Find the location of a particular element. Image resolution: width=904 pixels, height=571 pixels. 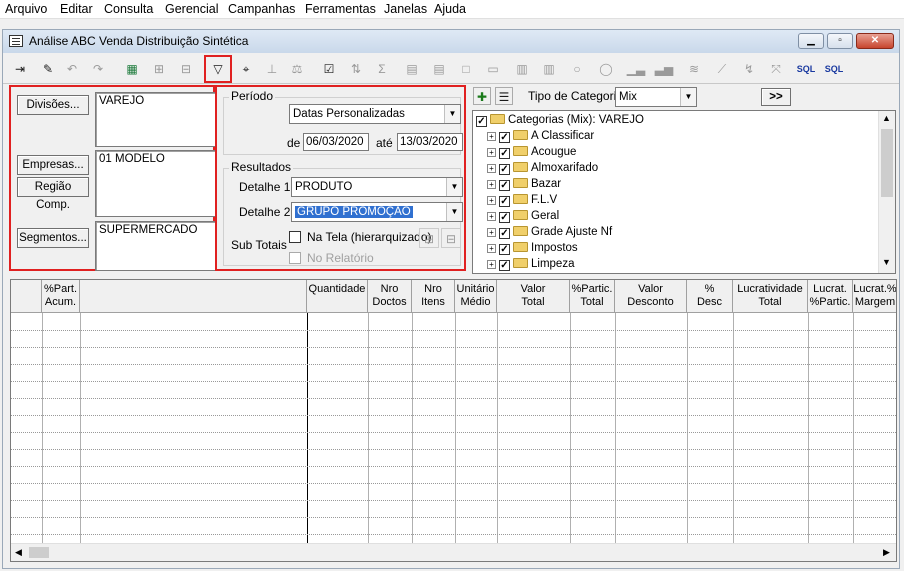

tree-item: + ✓ Geral is located at coordinates (523, 216).